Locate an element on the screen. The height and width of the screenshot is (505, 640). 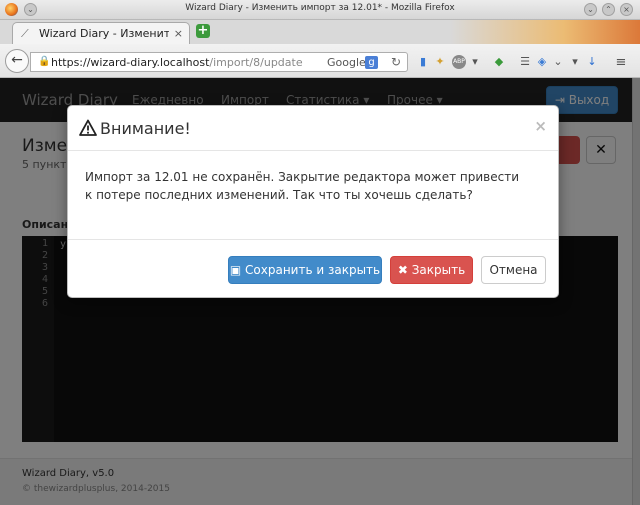
close-x-icon: ✖ is located at coordinates (402, 270).